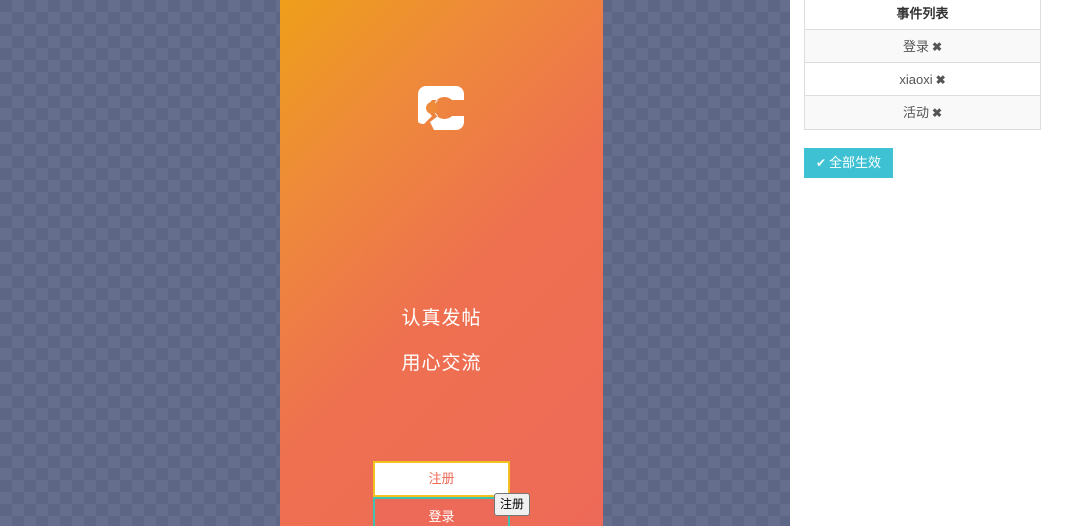  I want to click on slogan-line-2: 用心交流, so click(441, 363).